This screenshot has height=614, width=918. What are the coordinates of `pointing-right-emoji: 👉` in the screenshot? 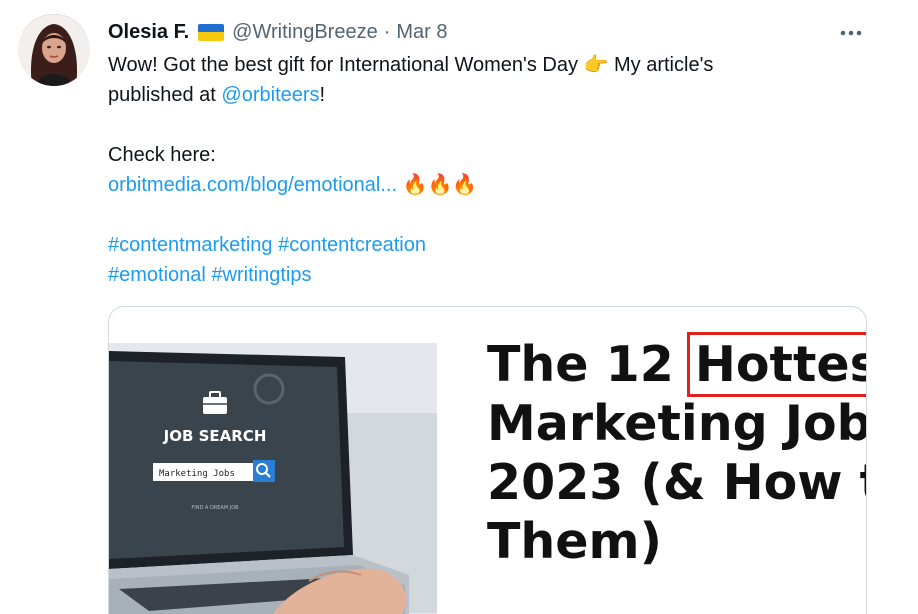 It's located at (596, 65).